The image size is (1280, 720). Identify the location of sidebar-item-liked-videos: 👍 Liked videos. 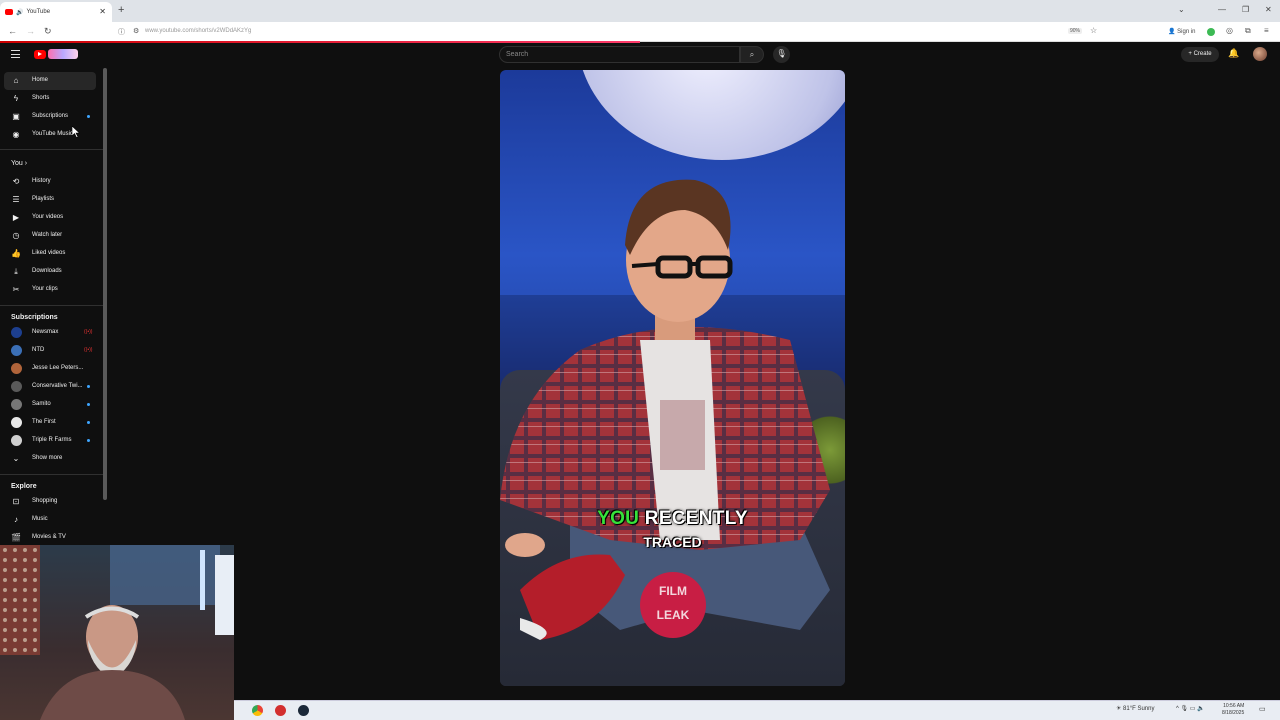
(50, 254).